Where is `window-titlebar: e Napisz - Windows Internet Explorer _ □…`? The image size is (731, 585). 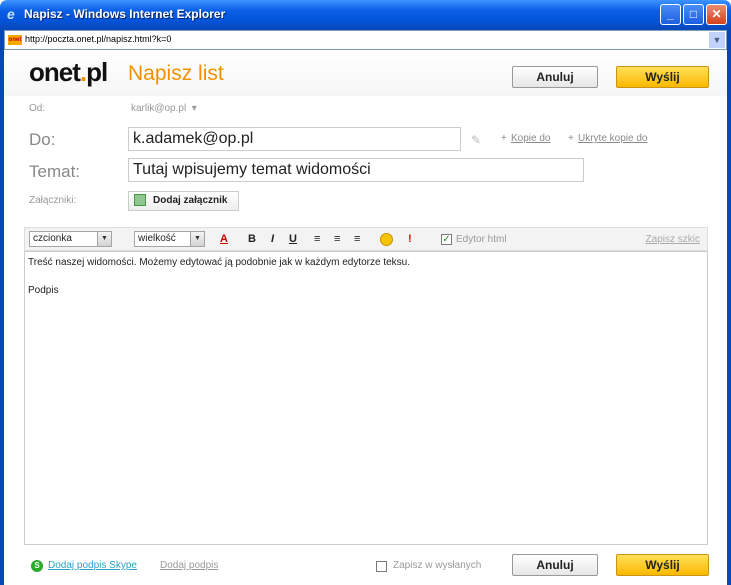
window-titlebar: e Napisz - Windows Internet Explorer _ □… is located at coordinates (365, 15).